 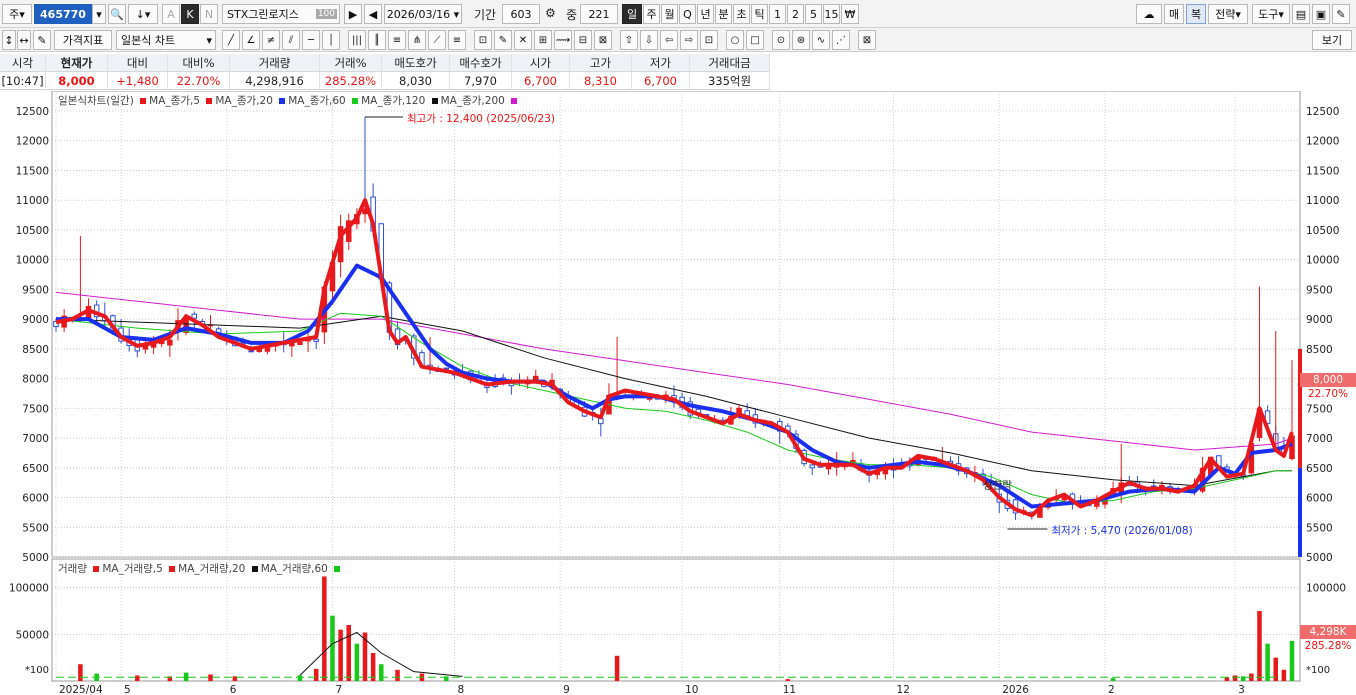 What do you see at coordinates (35, 528) in the screenshot?
I see `price-tick-left: 5500` at bounding box center [35, 528].